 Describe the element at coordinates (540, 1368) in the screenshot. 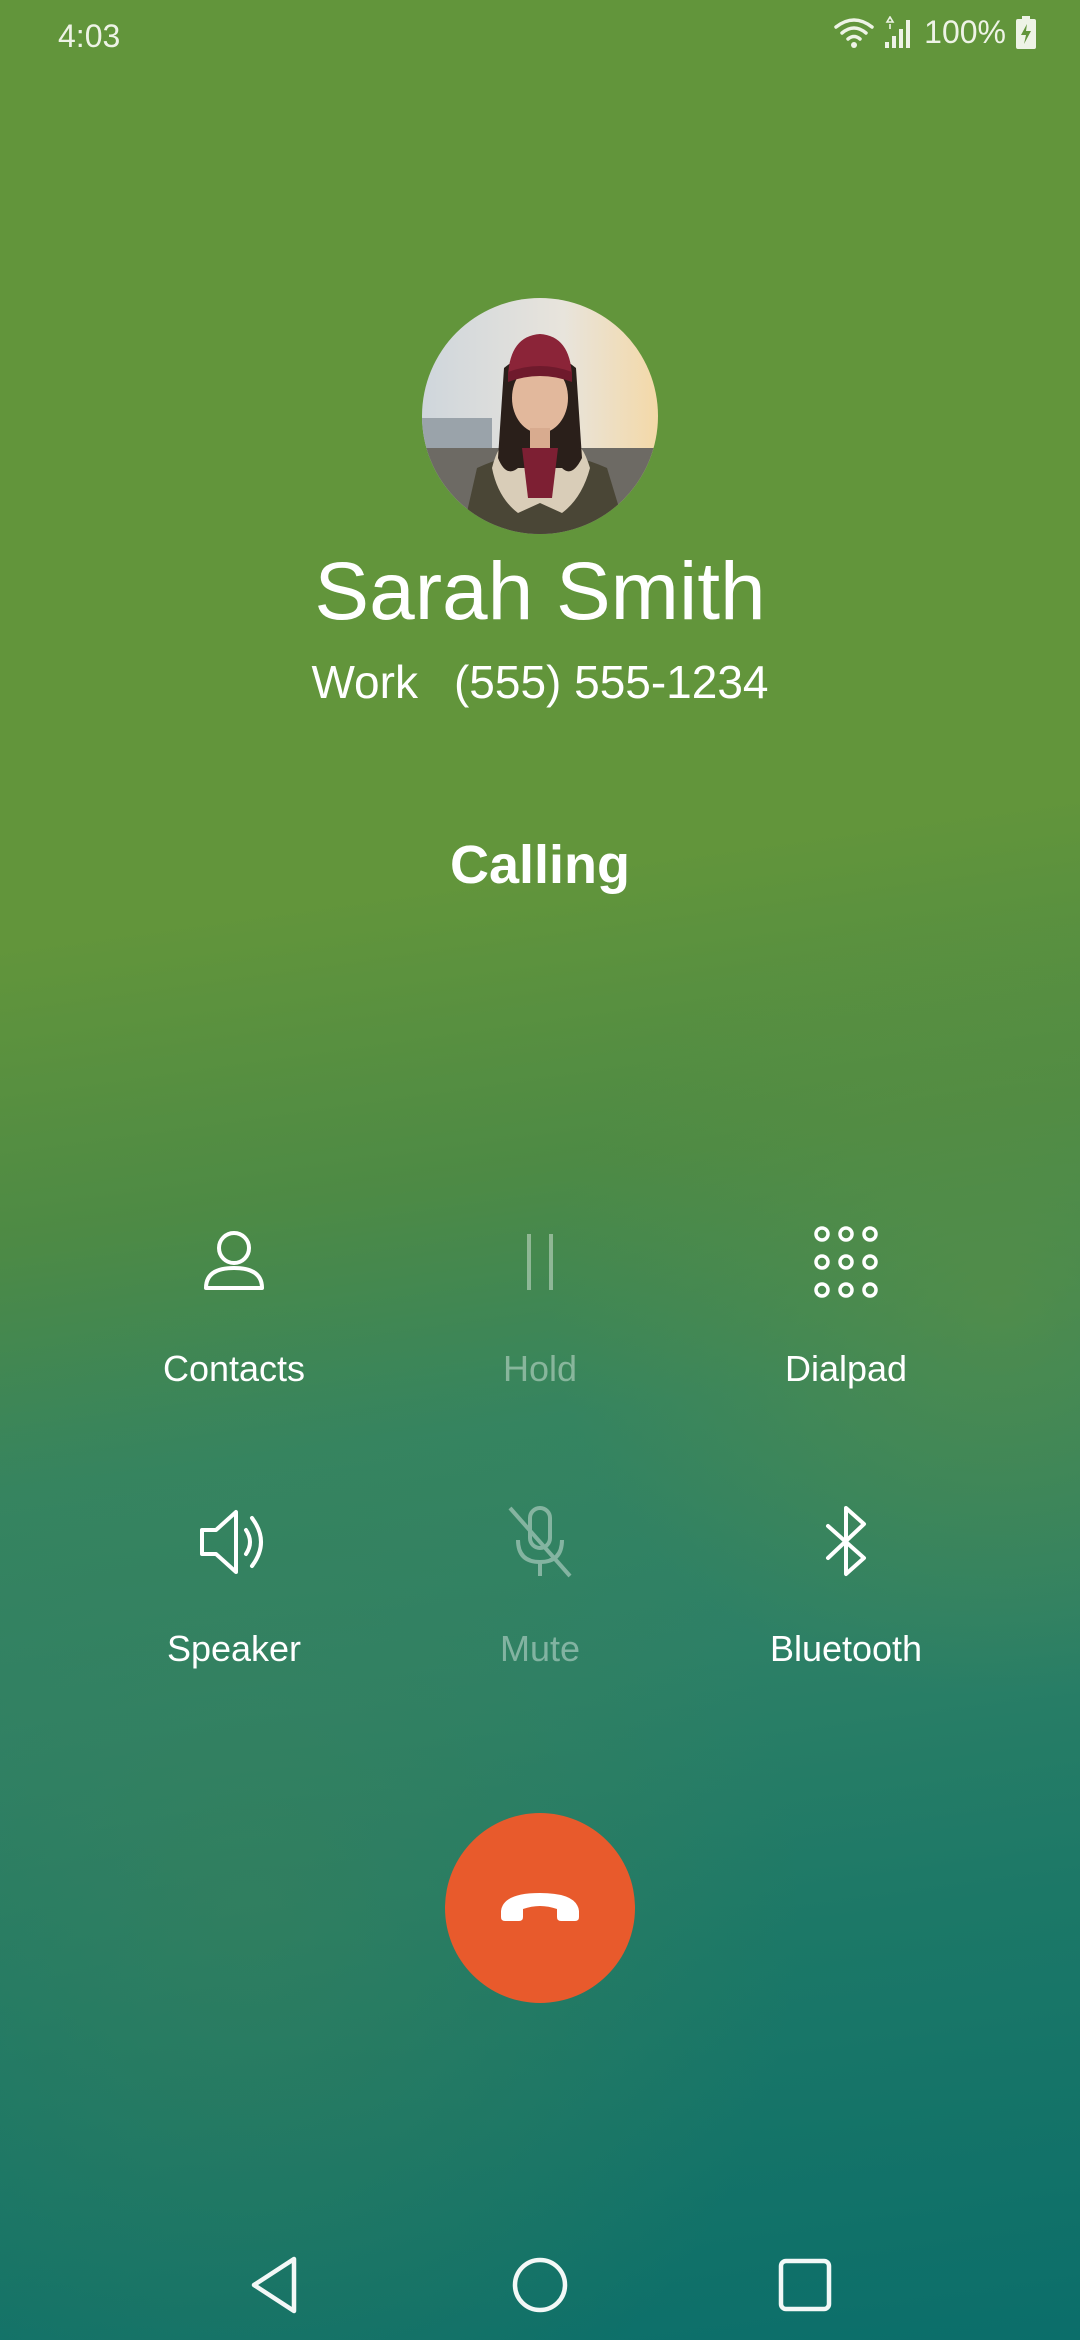

I see `hold-label: Hold` at that location.